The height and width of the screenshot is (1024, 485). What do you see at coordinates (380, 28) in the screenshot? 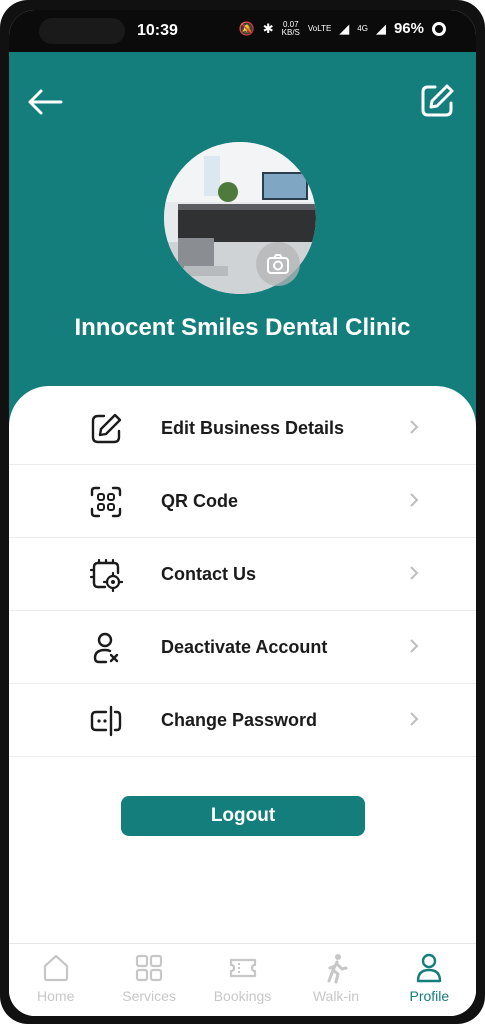
I see `signal-icon-2: ◢` at bounding box center [380, 28].